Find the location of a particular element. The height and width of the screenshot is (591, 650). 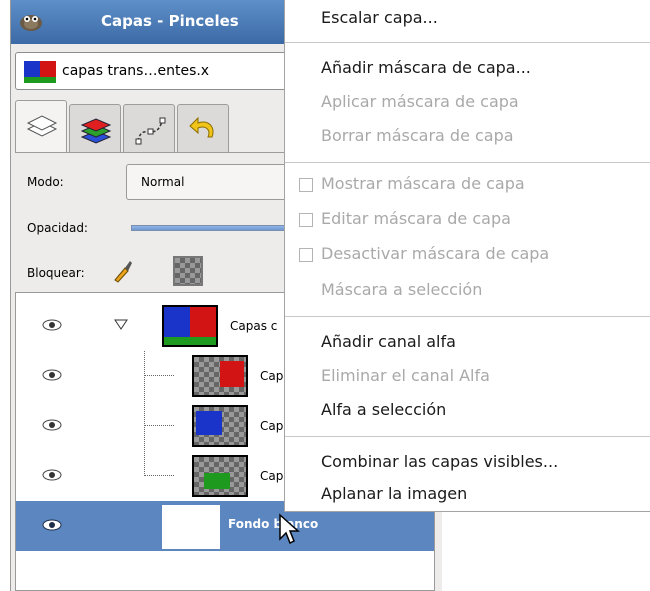

dock-tabs is located at coordinates (165, 126).